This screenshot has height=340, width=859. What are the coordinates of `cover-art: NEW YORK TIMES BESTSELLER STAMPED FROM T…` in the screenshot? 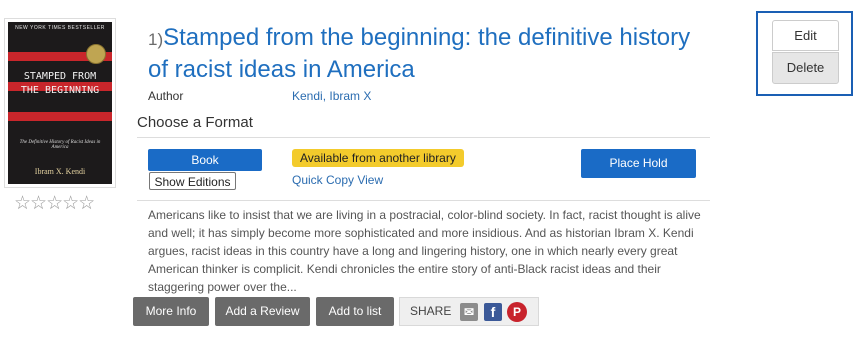 It's located at (60, 103).